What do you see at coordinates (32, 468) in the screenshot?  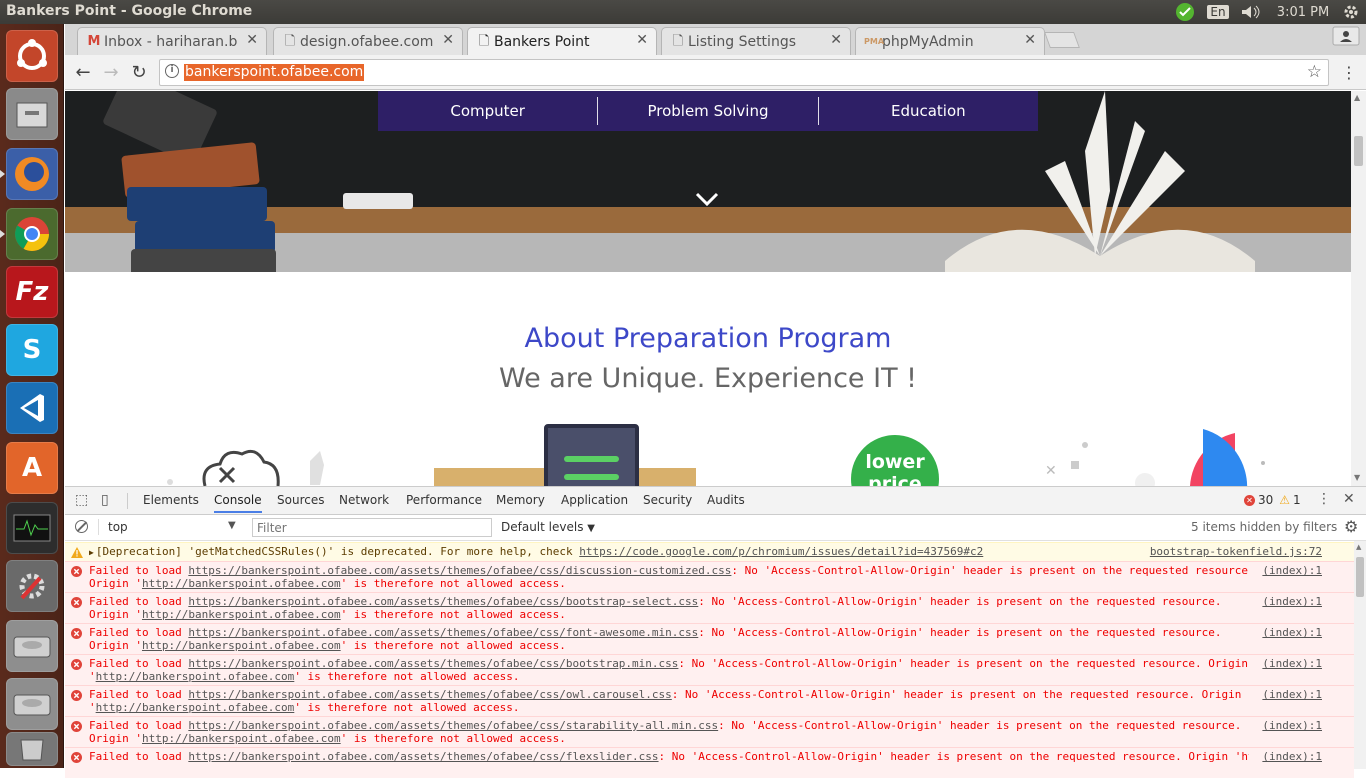 I see `software-center-icon: A` at bounding box center [32, 468].